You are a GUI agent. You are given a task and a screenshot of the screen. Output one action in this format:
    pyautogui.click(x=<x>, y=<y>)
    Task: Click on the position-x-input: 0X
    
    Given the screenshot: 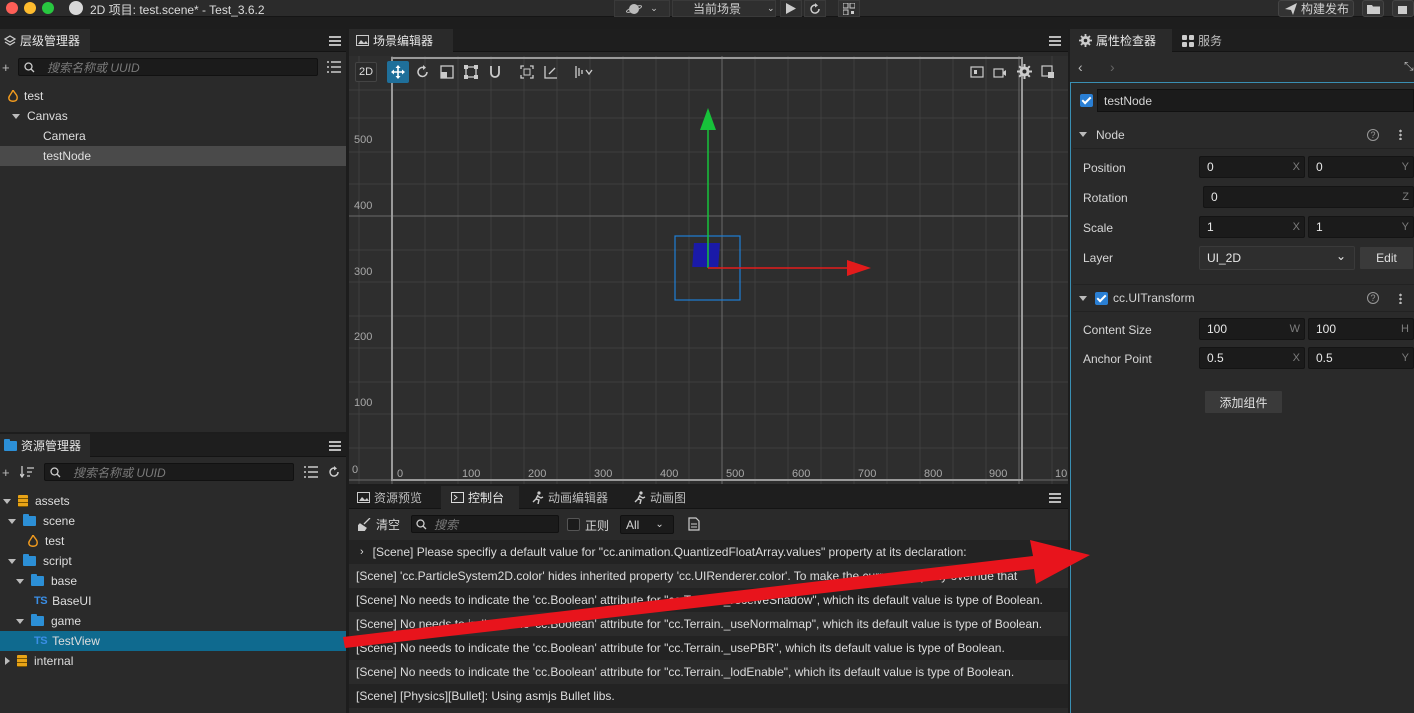 What is the action you would take?
    pyautogui.click(x=1252, y=167)
    